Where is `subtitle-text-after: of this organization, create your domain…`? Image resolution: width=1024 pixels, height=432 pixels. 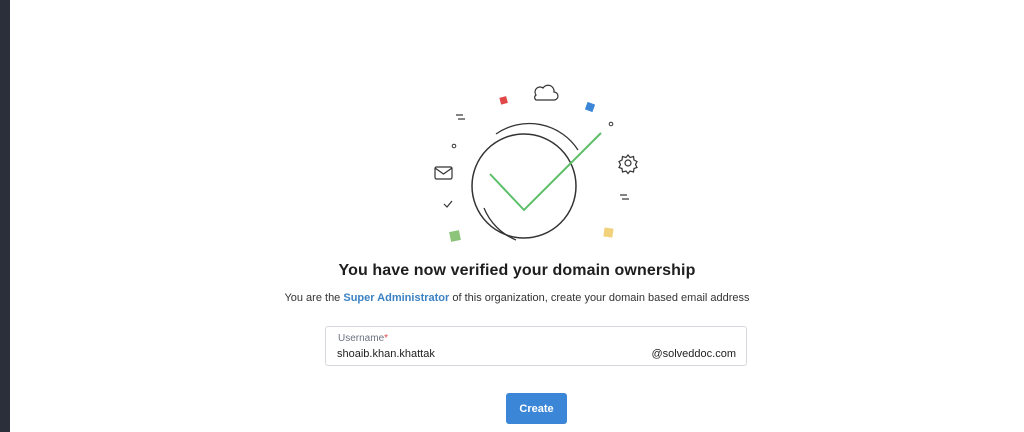 subtitle-text-after: of this organization, create your domain… is located at coordinates (599, 298).